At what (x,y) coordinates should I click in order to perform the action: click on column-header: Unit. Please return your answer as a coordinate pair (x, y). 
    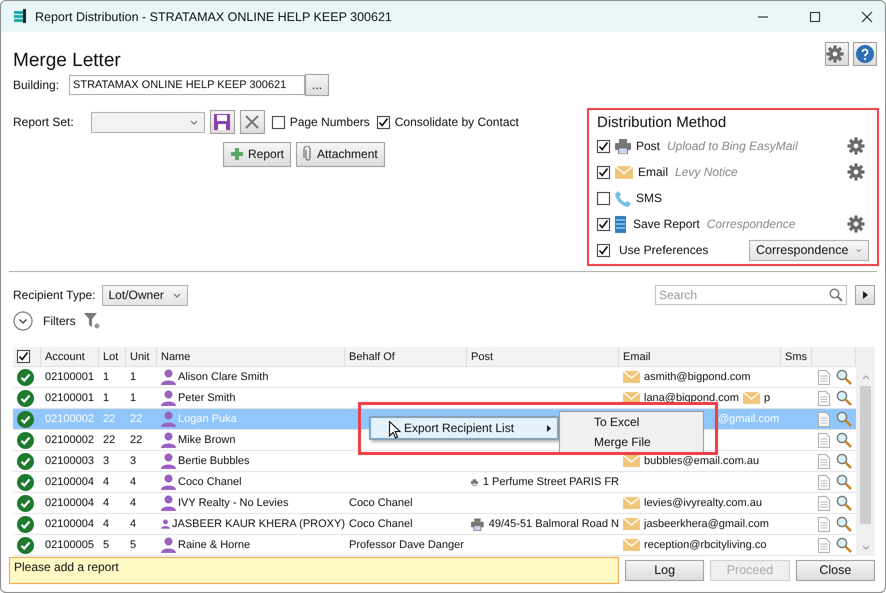
    Looking at the image, I should click on (141, 356).